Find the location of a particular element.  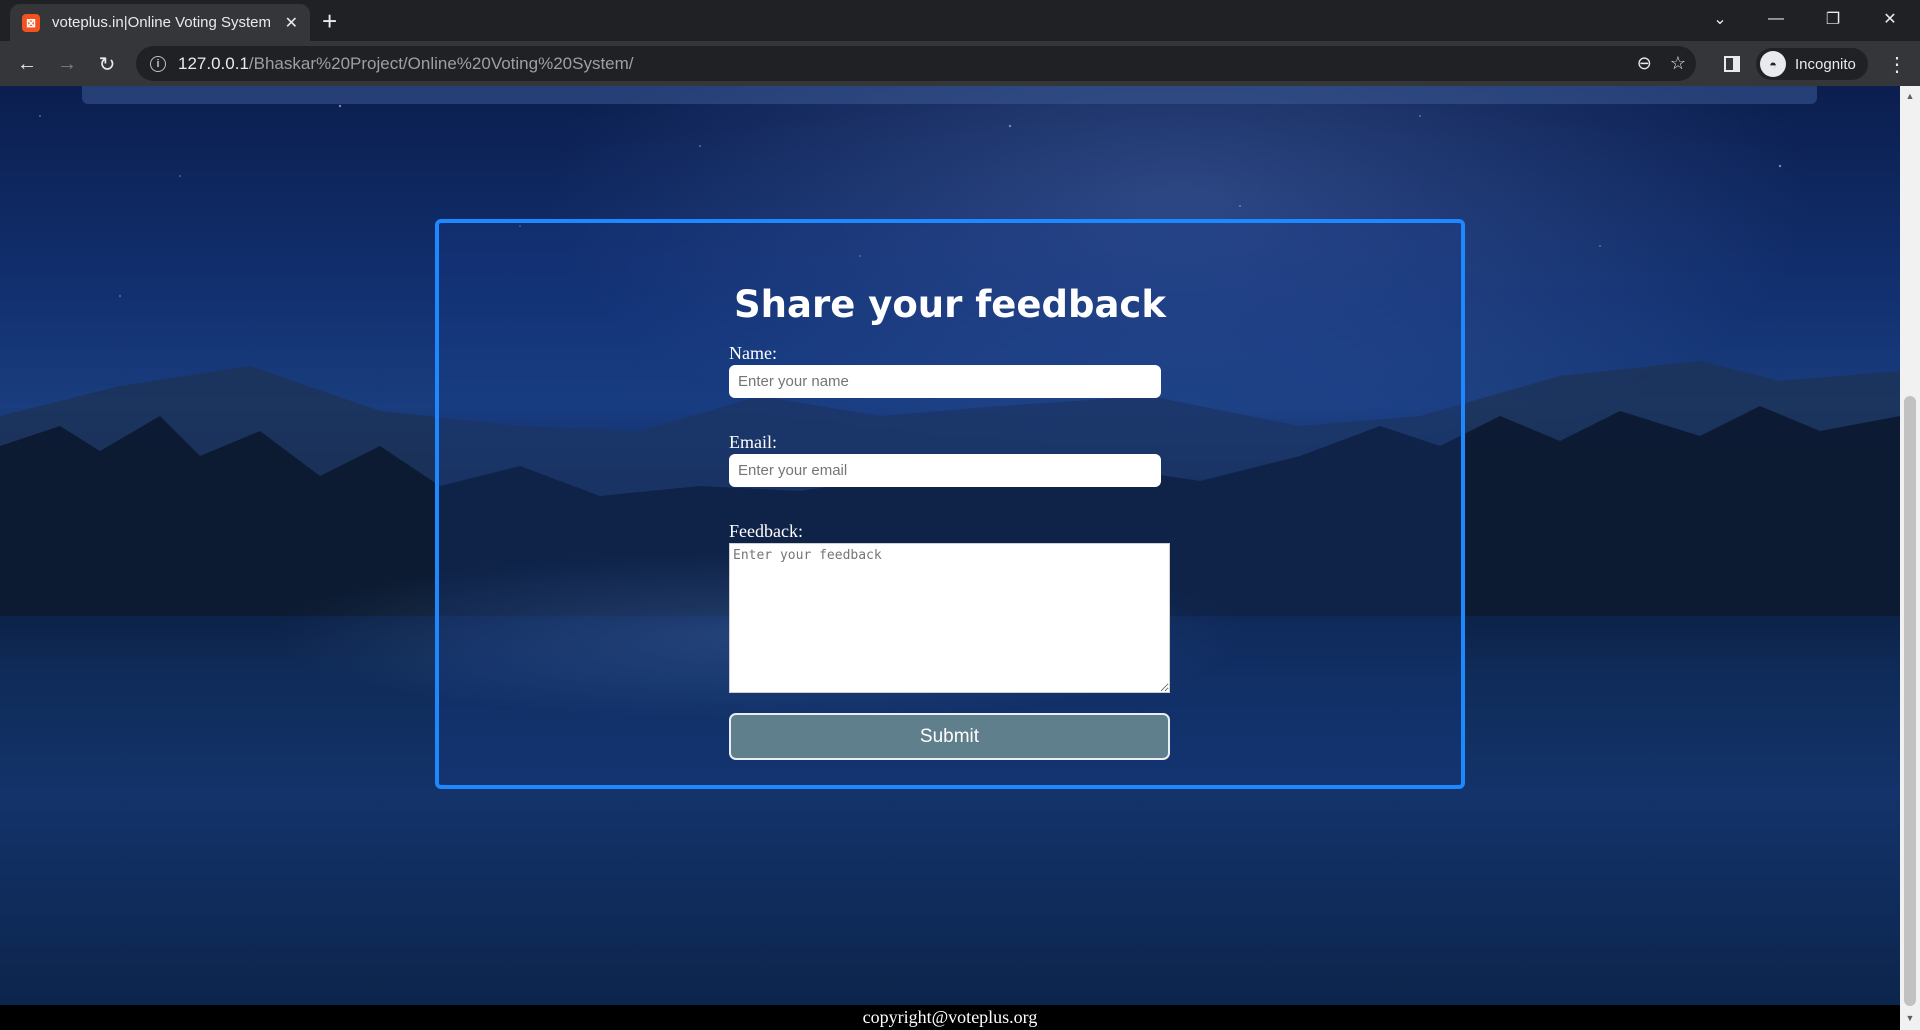

new-tab-button: + is located at coordinates (329, 21).